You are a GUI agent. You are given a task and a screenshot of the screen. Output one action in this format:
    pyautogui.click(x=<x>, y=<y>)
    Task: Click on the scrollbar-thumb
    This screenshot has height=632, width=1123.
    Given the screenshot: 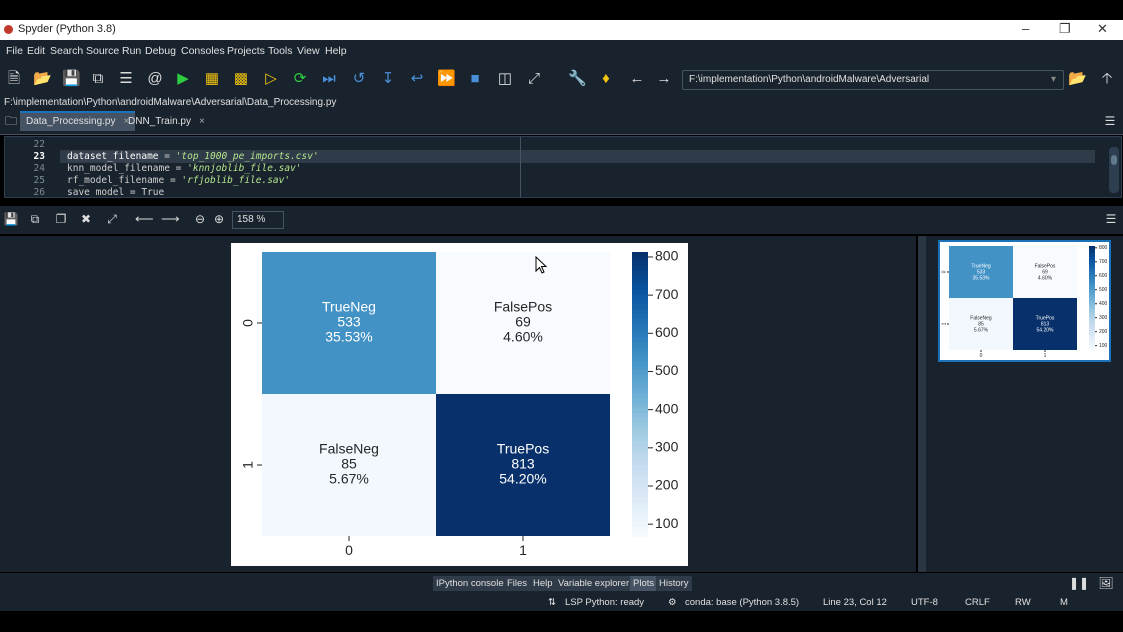 What is the action you would take?
    pyautogui.click(x=1114, y=160)
    